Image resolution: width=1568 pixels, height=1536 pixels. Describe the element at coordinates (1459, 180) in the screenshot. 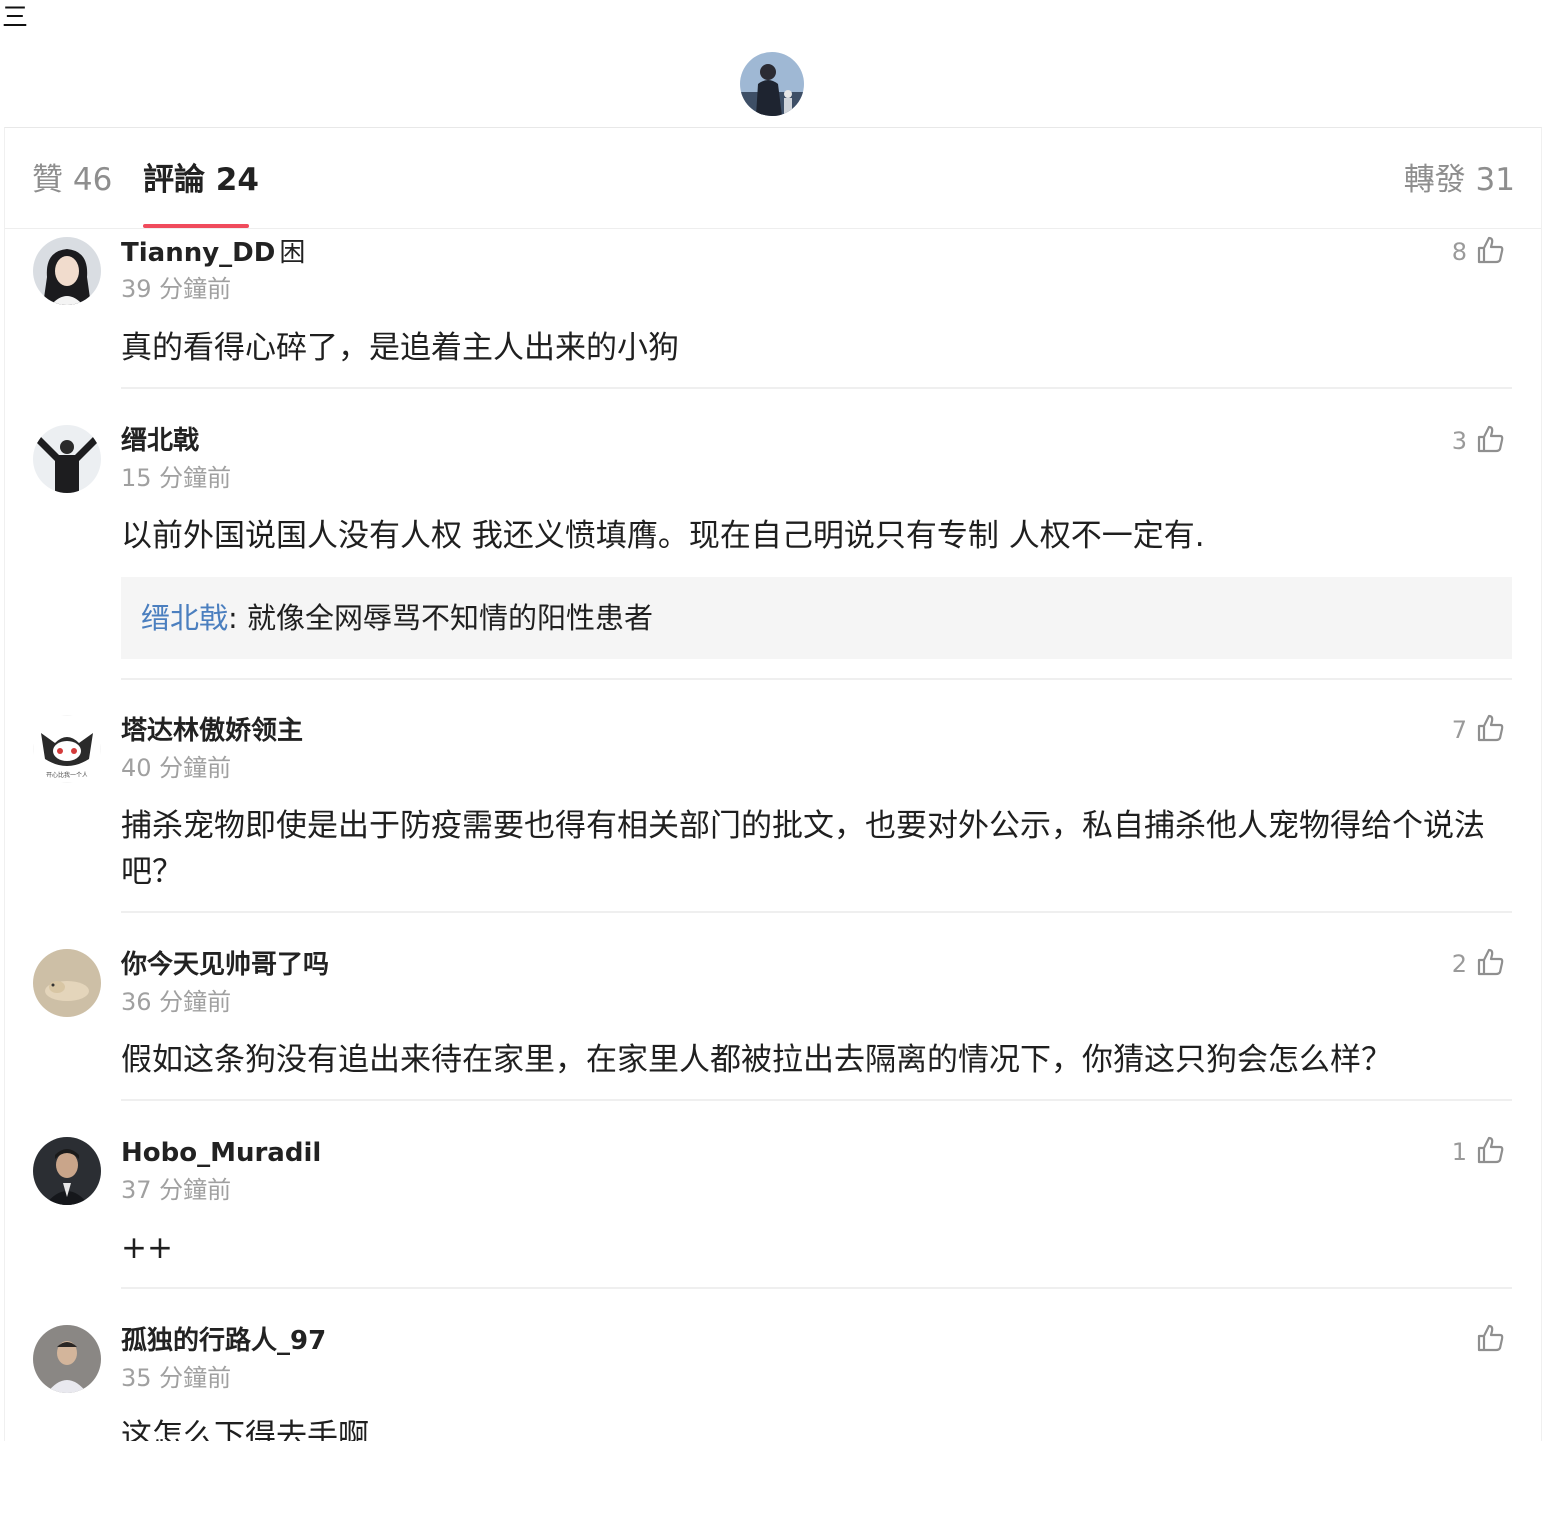

I see `tab-reposts: 轉發 31` at that location.